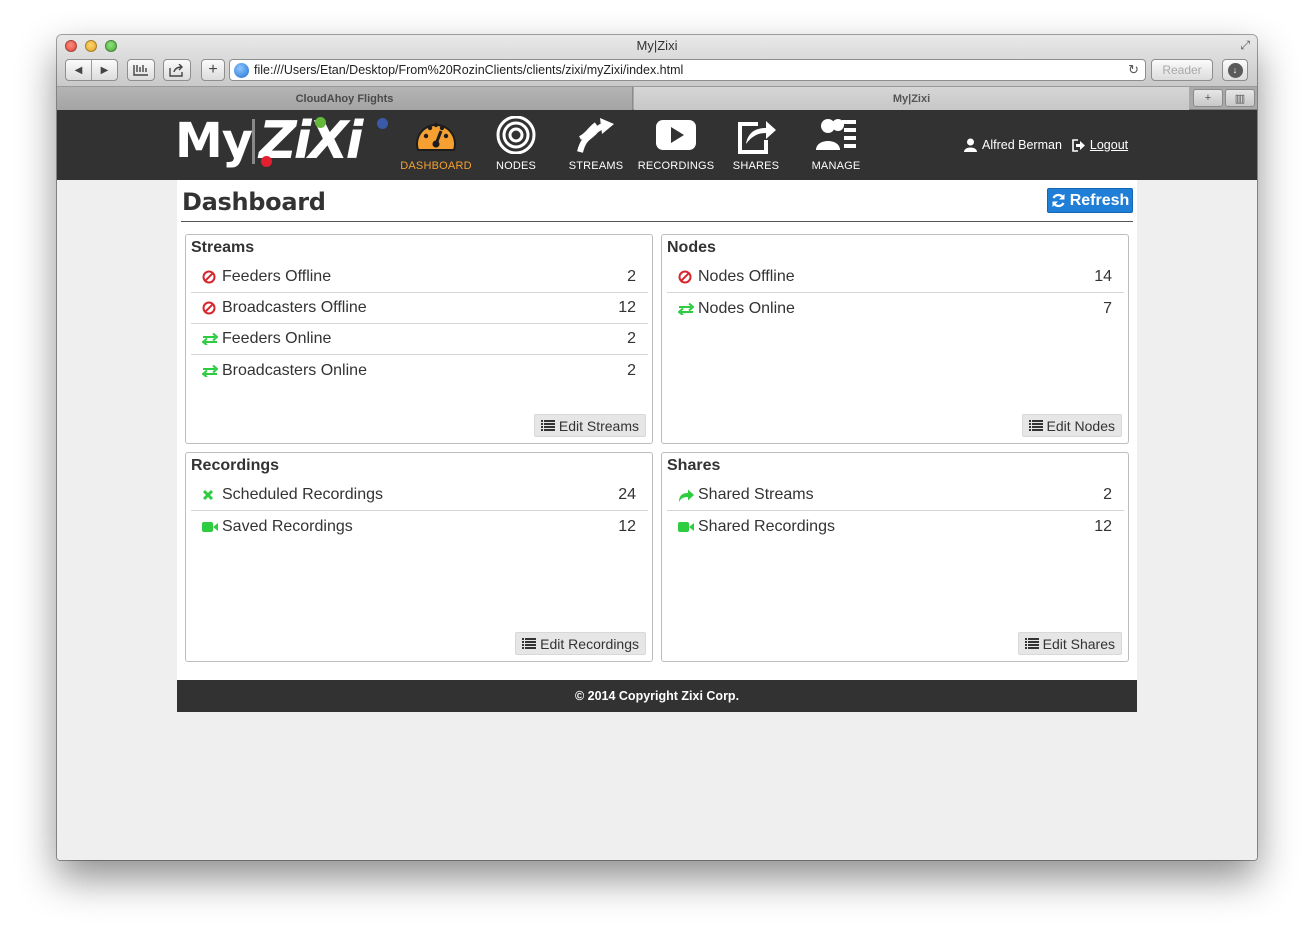 The width and height of the screenshot is (1314, 939). I want to click on row-label: Broadcasters Online, so click(294, 370).